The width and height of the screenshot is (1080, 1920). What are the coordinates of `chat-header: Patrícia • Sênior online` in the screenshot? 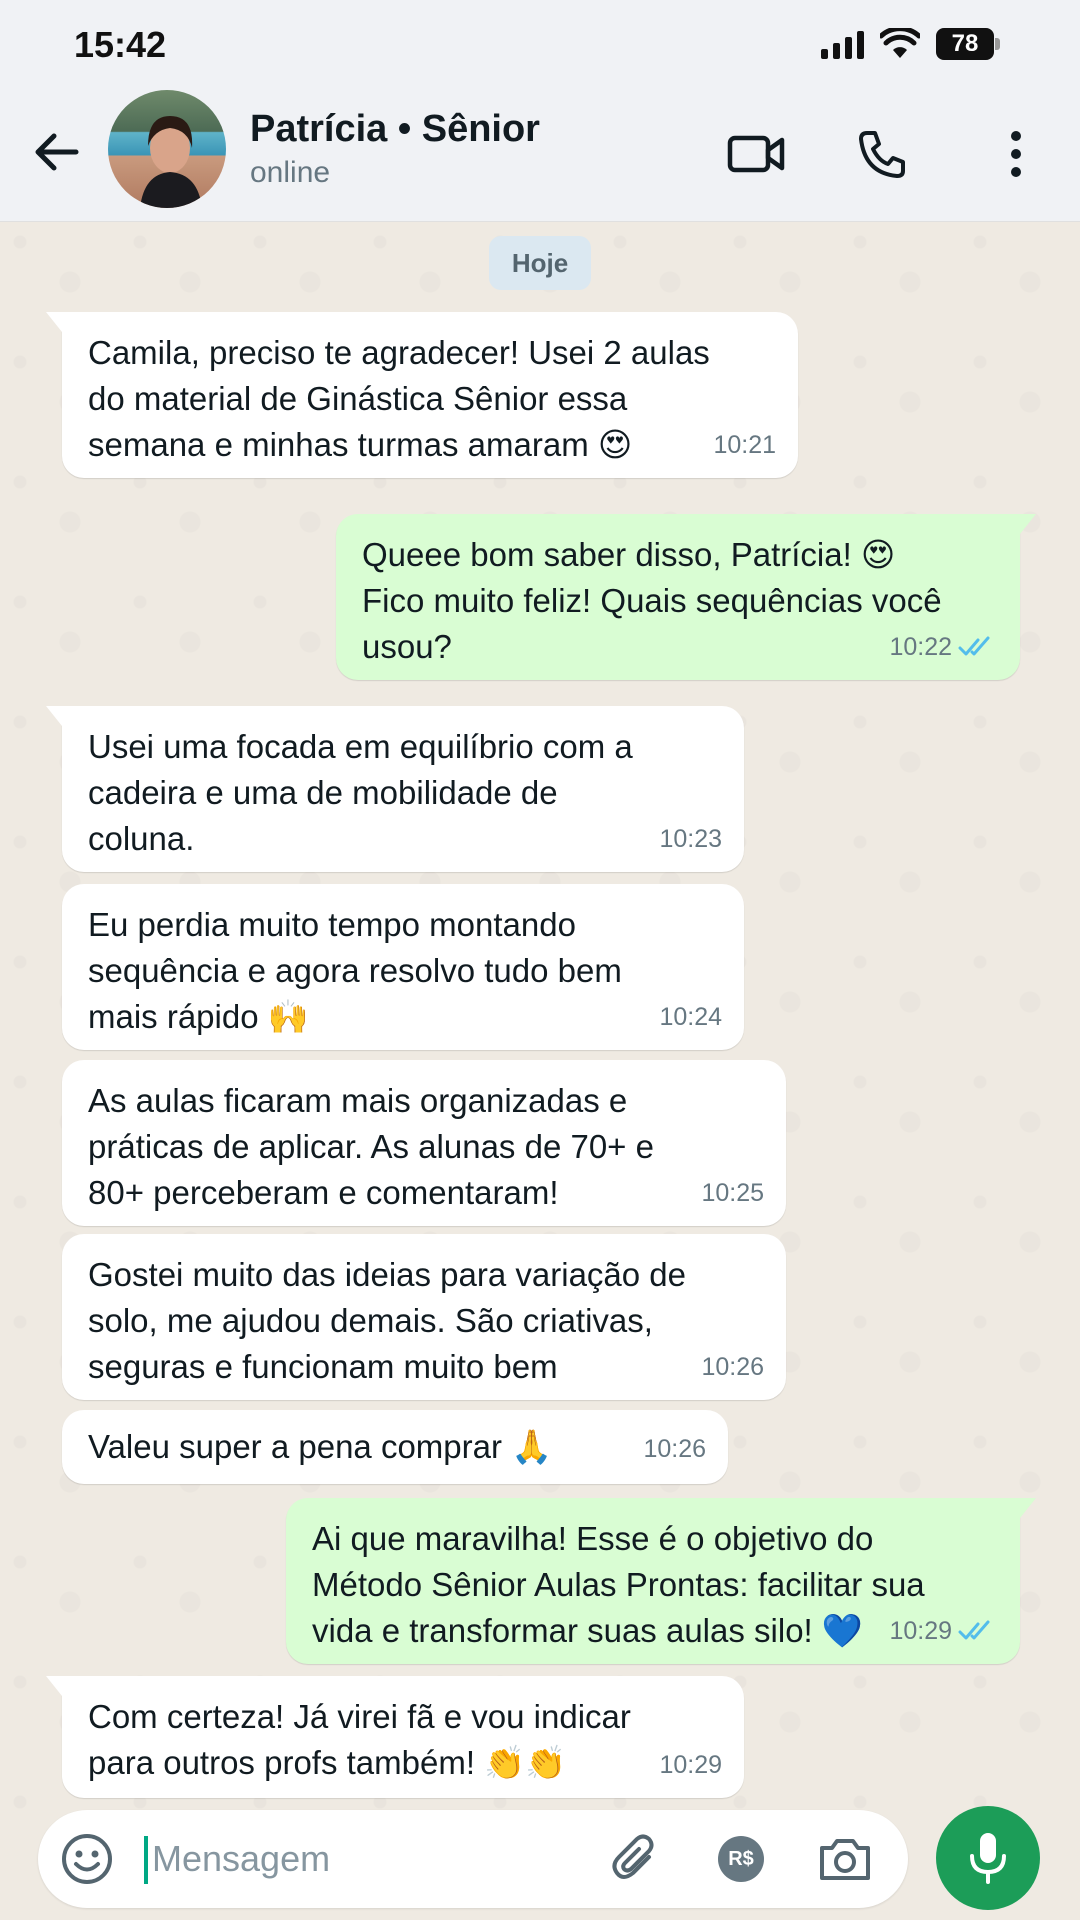 It's located at (540, 156).